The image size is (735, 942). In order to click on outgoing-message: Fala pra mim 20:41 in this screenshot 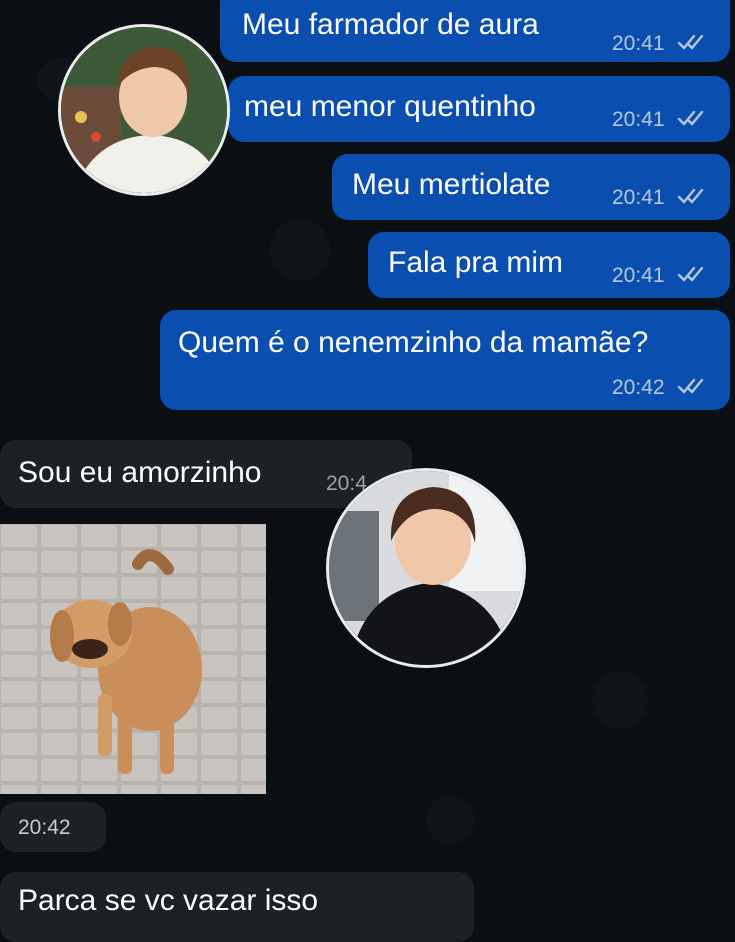, I will do `click(549, 265)`.